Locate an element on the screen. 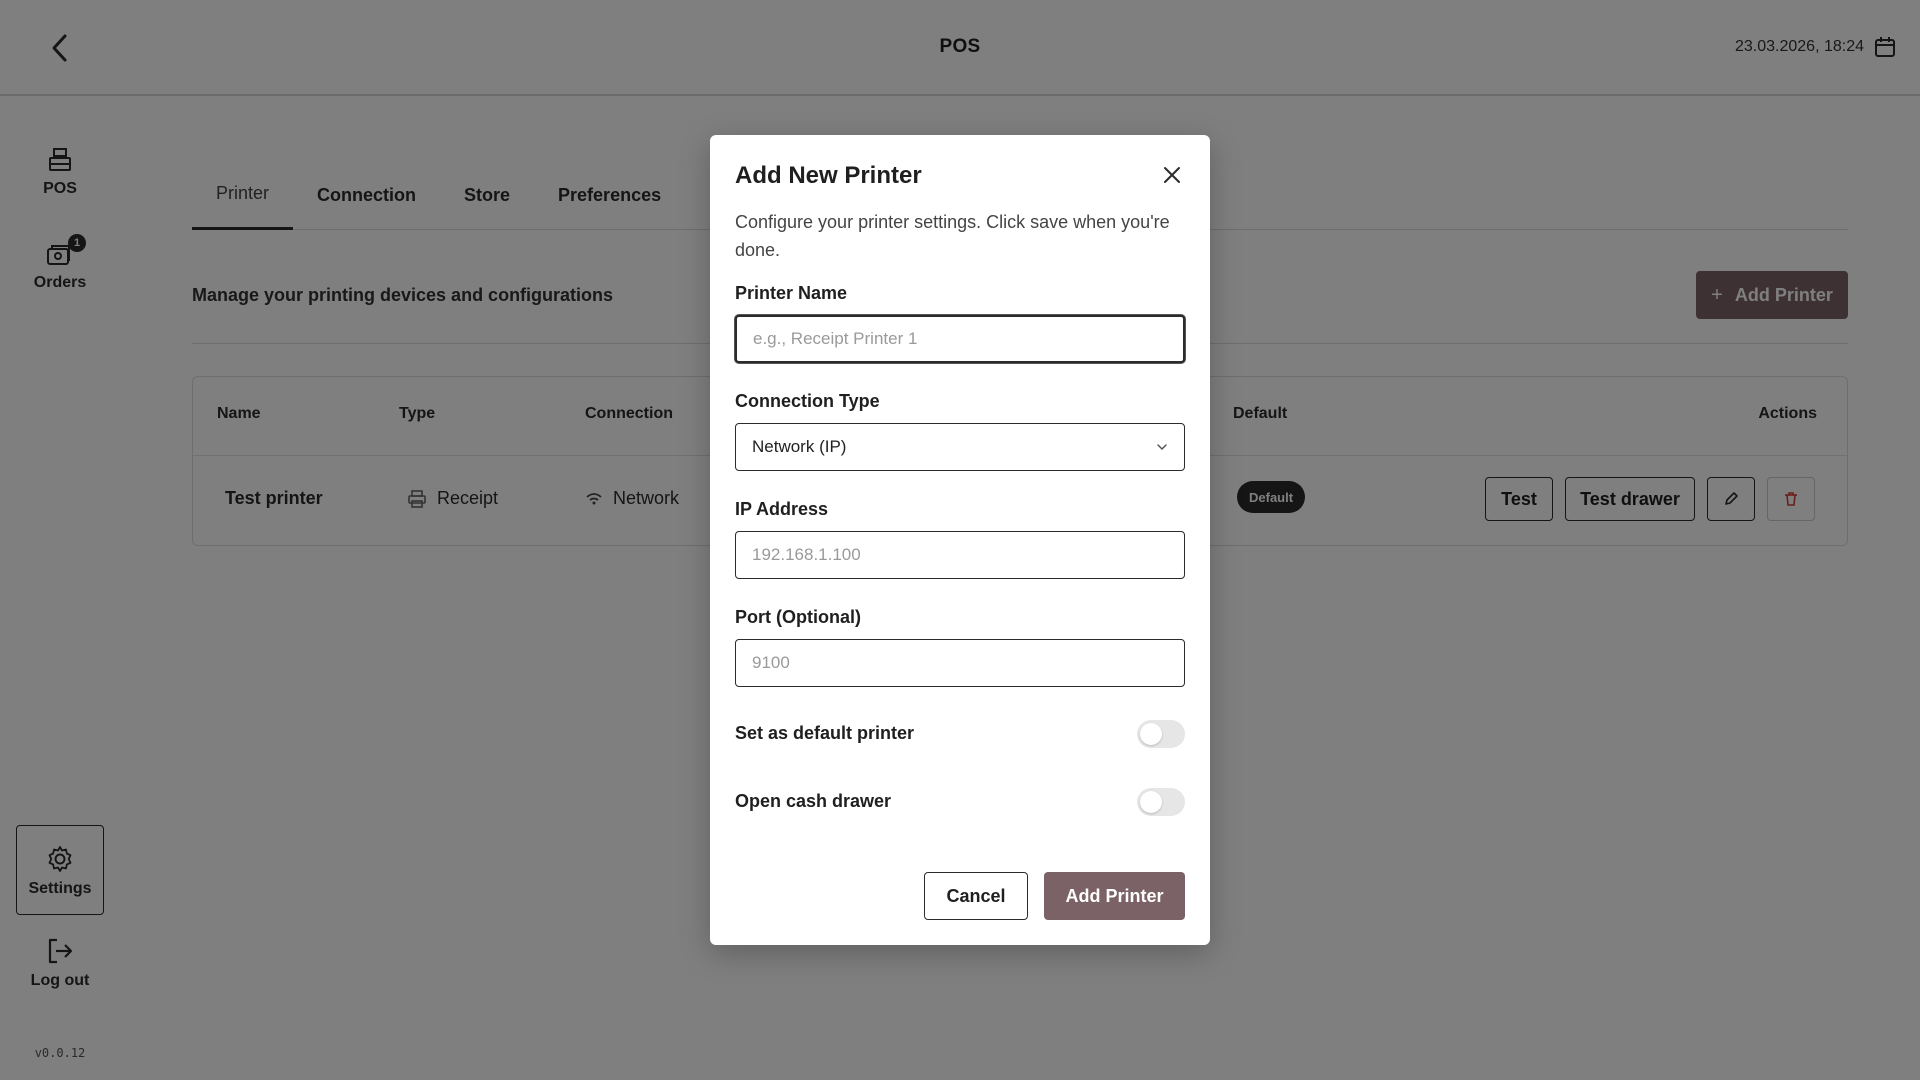 The image size is (1920, 1080). close-icon is located at coordinates (1172, 175).